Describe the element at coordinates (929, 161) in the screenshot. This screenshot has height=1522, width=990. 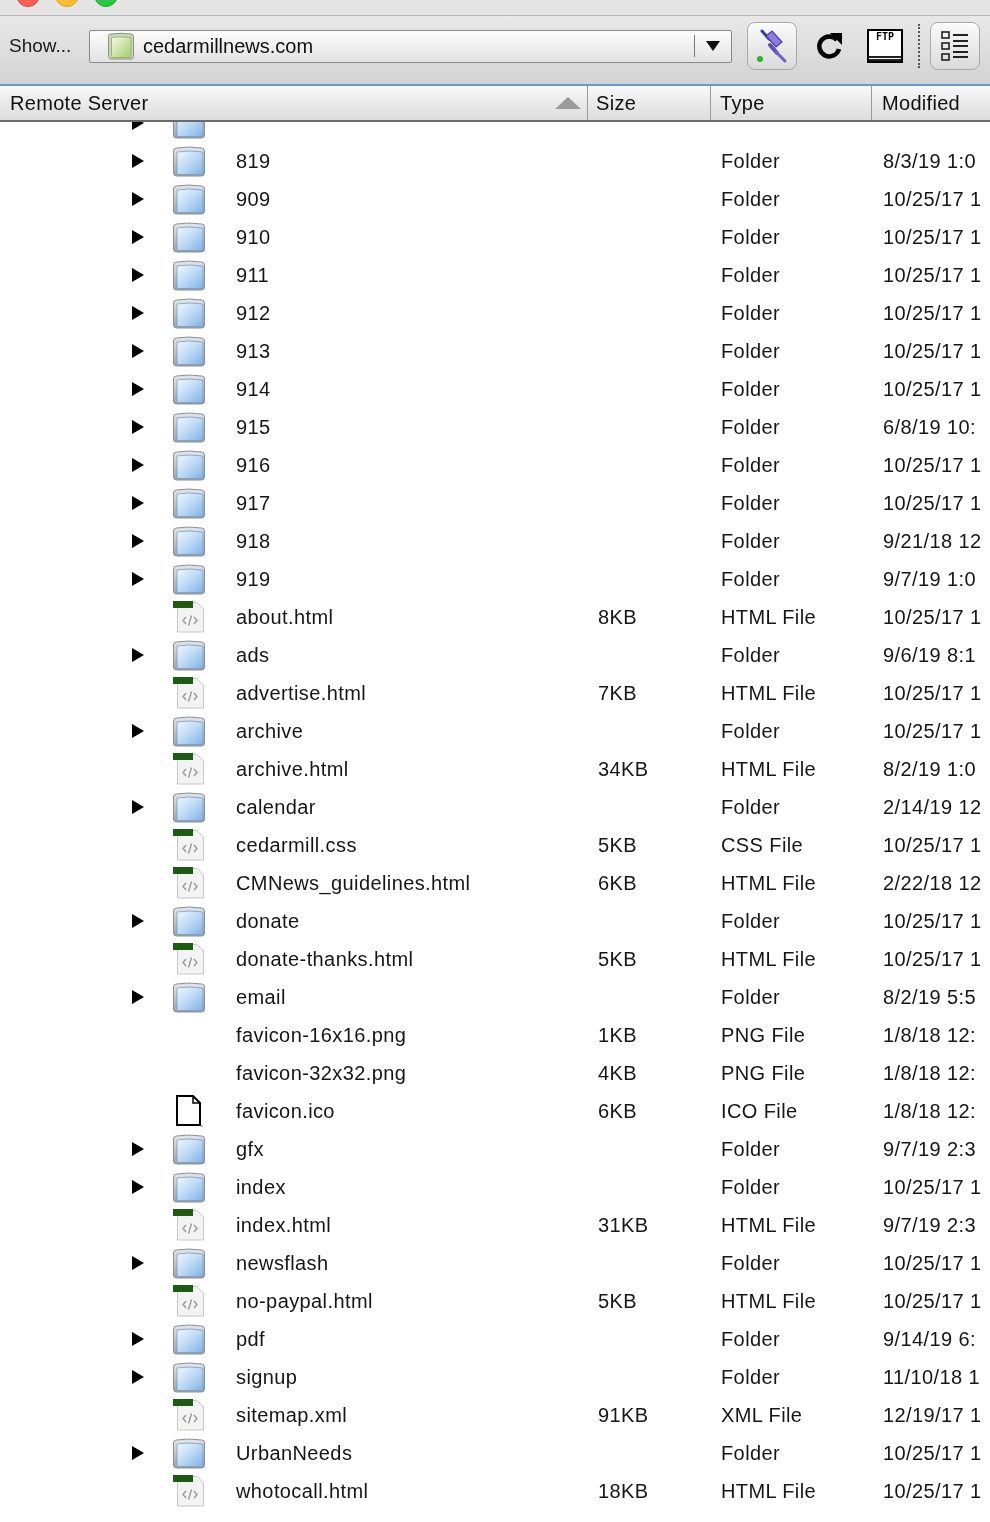
I see `modified-date: 8/3/19 1:0` at that location.